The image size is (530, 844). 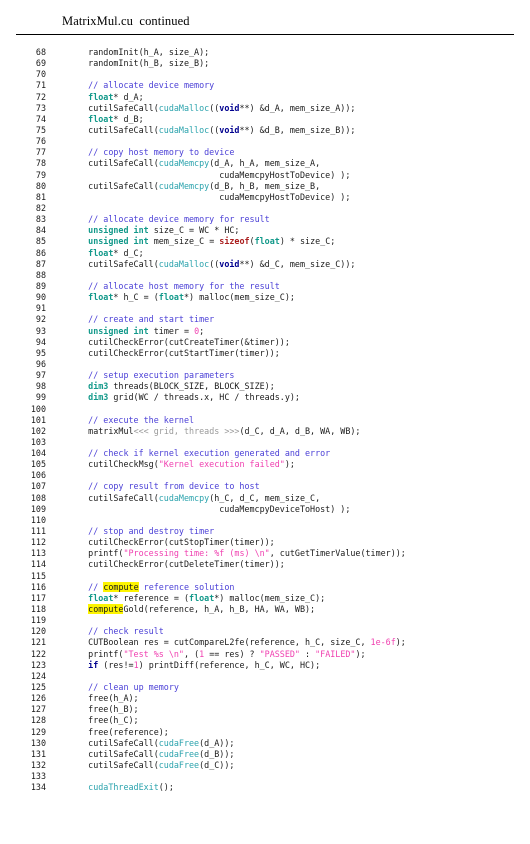 What do you see at coordinates (307, 241) in the screenshot?
I see `token-plain: ) * size_C;` at bounding box center [307, 241].